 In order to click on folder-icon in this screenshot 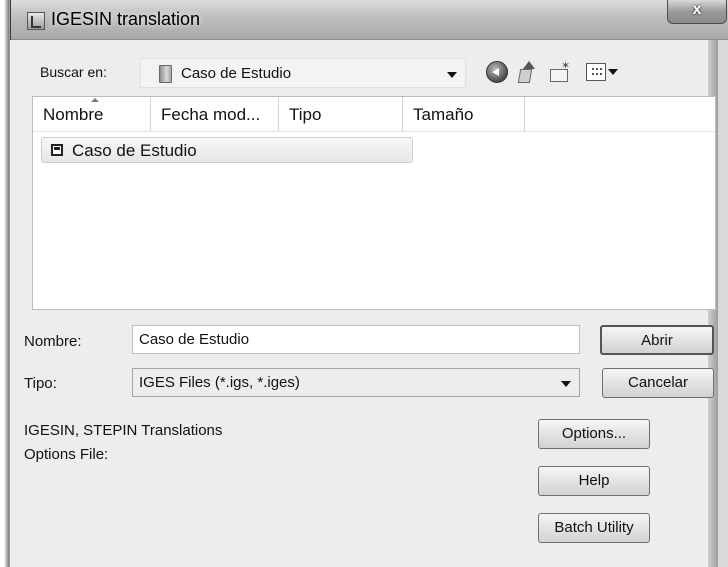, I will do `click(165, 74)`.